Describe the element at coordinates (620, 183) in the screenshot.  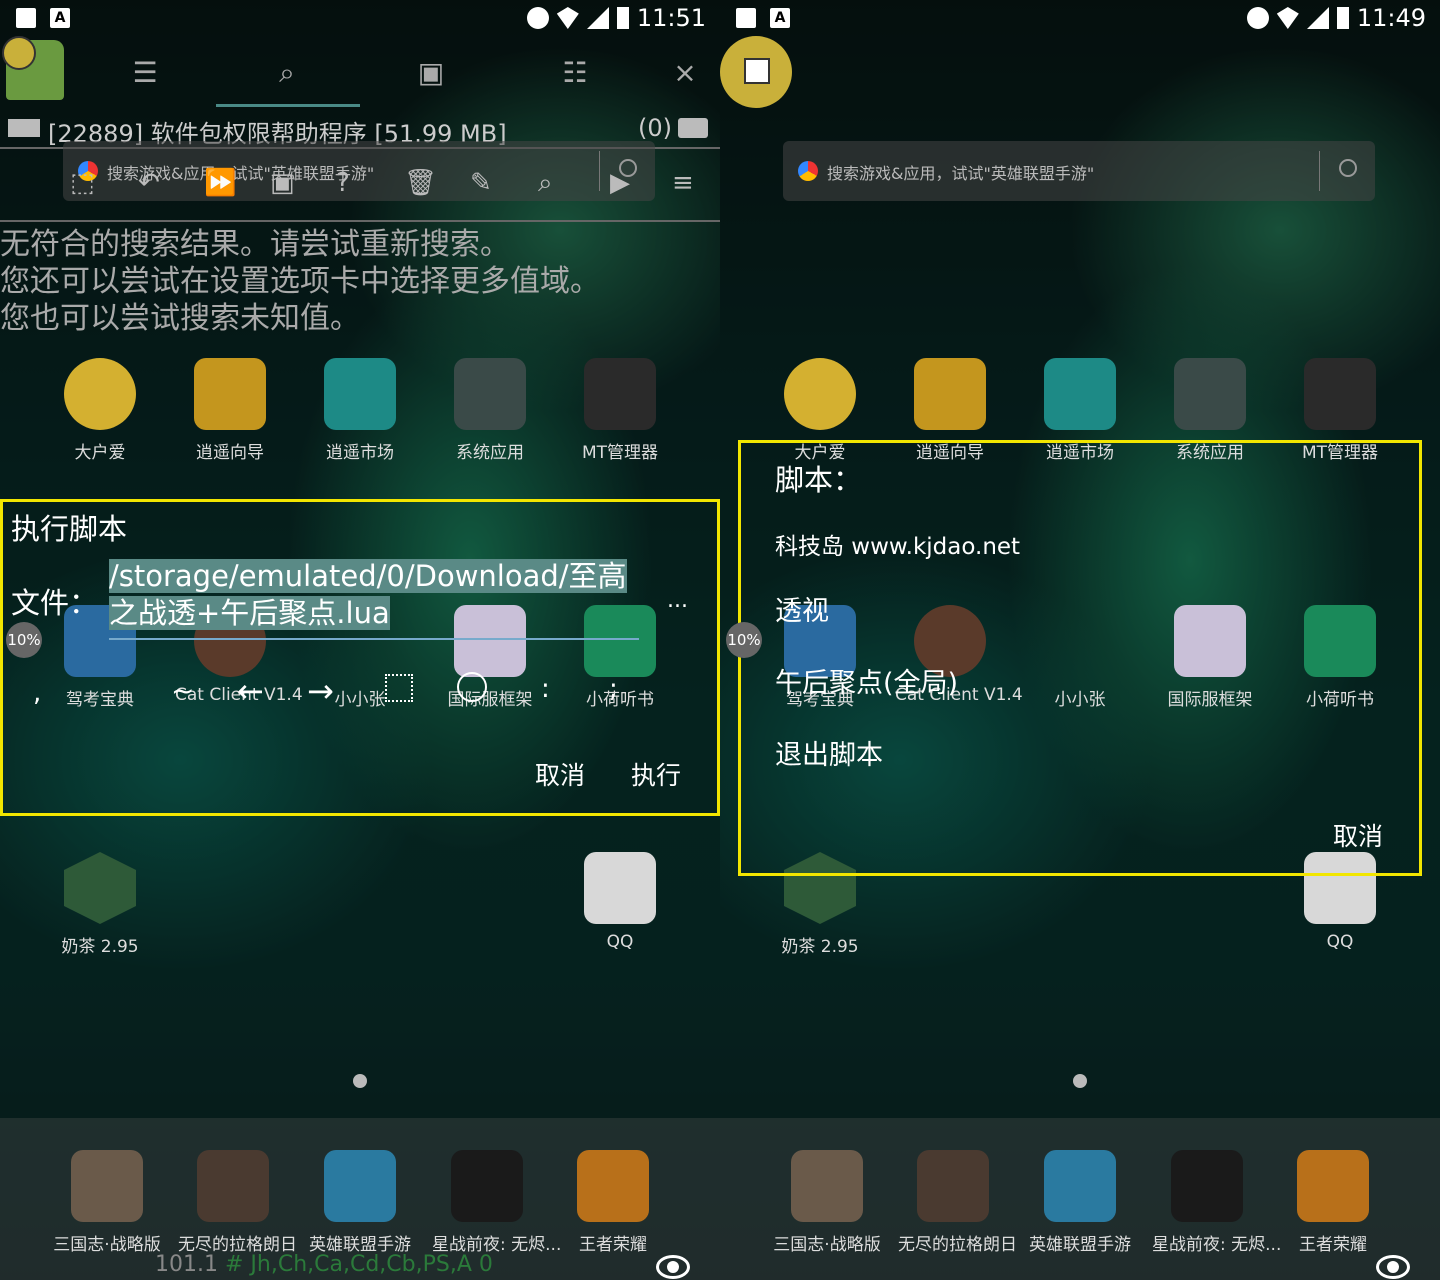
I see `play-icon: ▶` at that location.